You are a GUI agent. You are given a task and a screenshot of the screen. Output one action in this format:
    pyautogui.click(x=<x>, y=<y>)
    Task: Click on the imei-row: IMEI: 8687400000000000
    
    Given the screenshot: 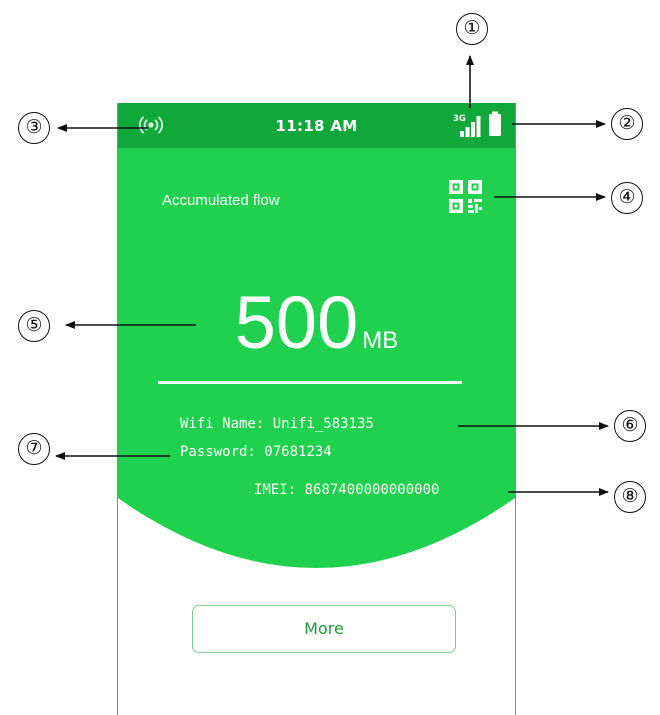 What is the action you would take?
    pyautogui.click(x=346, y=490)
    